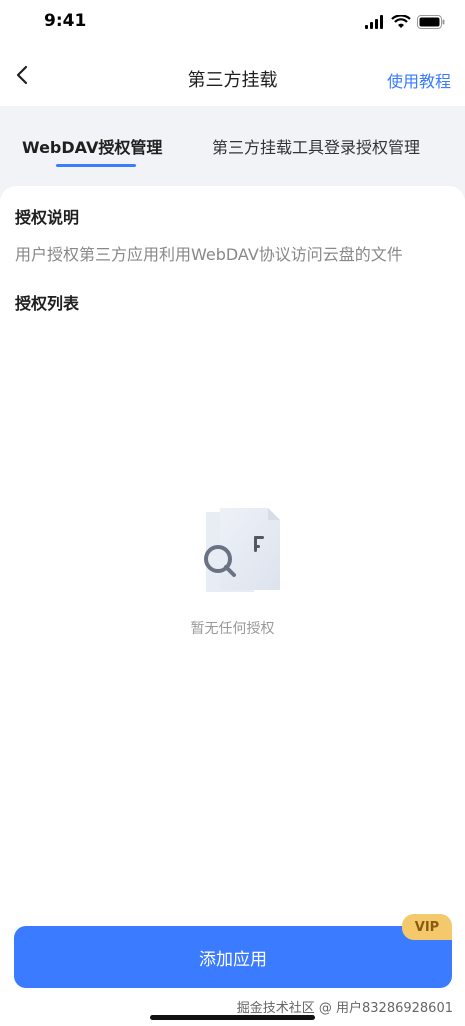 Image resolution: width=465 pixels, height=1026 pixels. Describe the element at coordinates (96, 165) in the screenshot. I see `active-tab-indicator` at that location.